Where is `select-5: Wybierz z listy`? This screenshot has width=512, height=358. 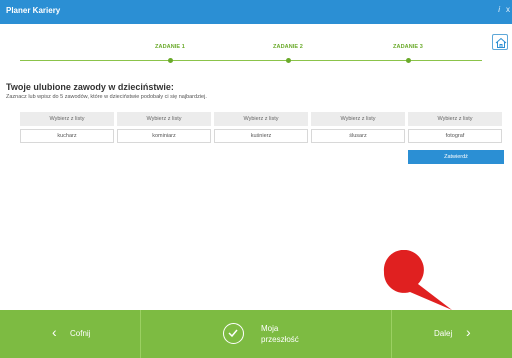
select-5: Wybierz z listy is located at coordinates (455, 119).